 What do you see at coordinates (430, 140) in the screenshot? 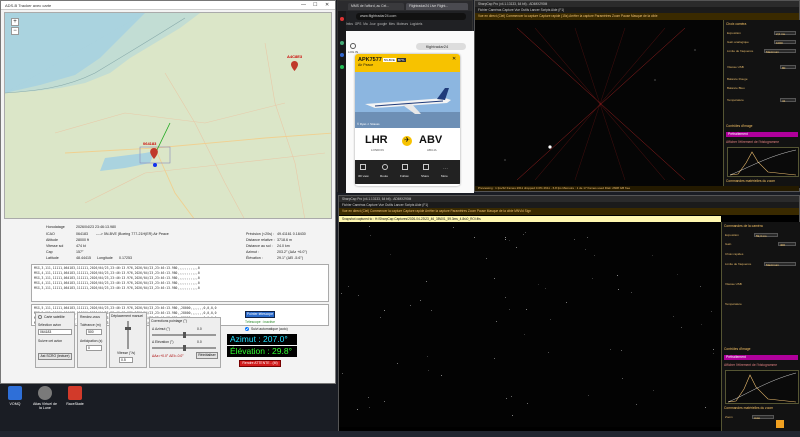
I see `destination-code: ABV` at bounding box center [430, 140].